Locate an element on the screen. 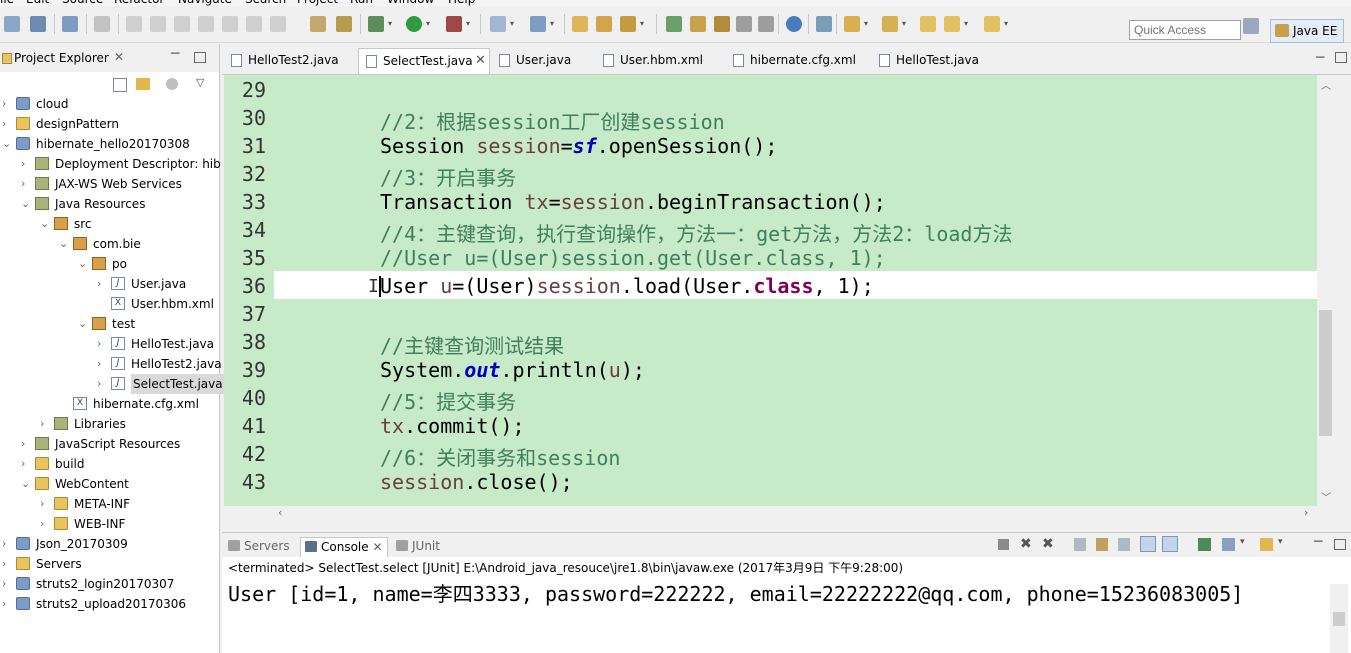  terminate-icon is located at coordinates (182, 24).